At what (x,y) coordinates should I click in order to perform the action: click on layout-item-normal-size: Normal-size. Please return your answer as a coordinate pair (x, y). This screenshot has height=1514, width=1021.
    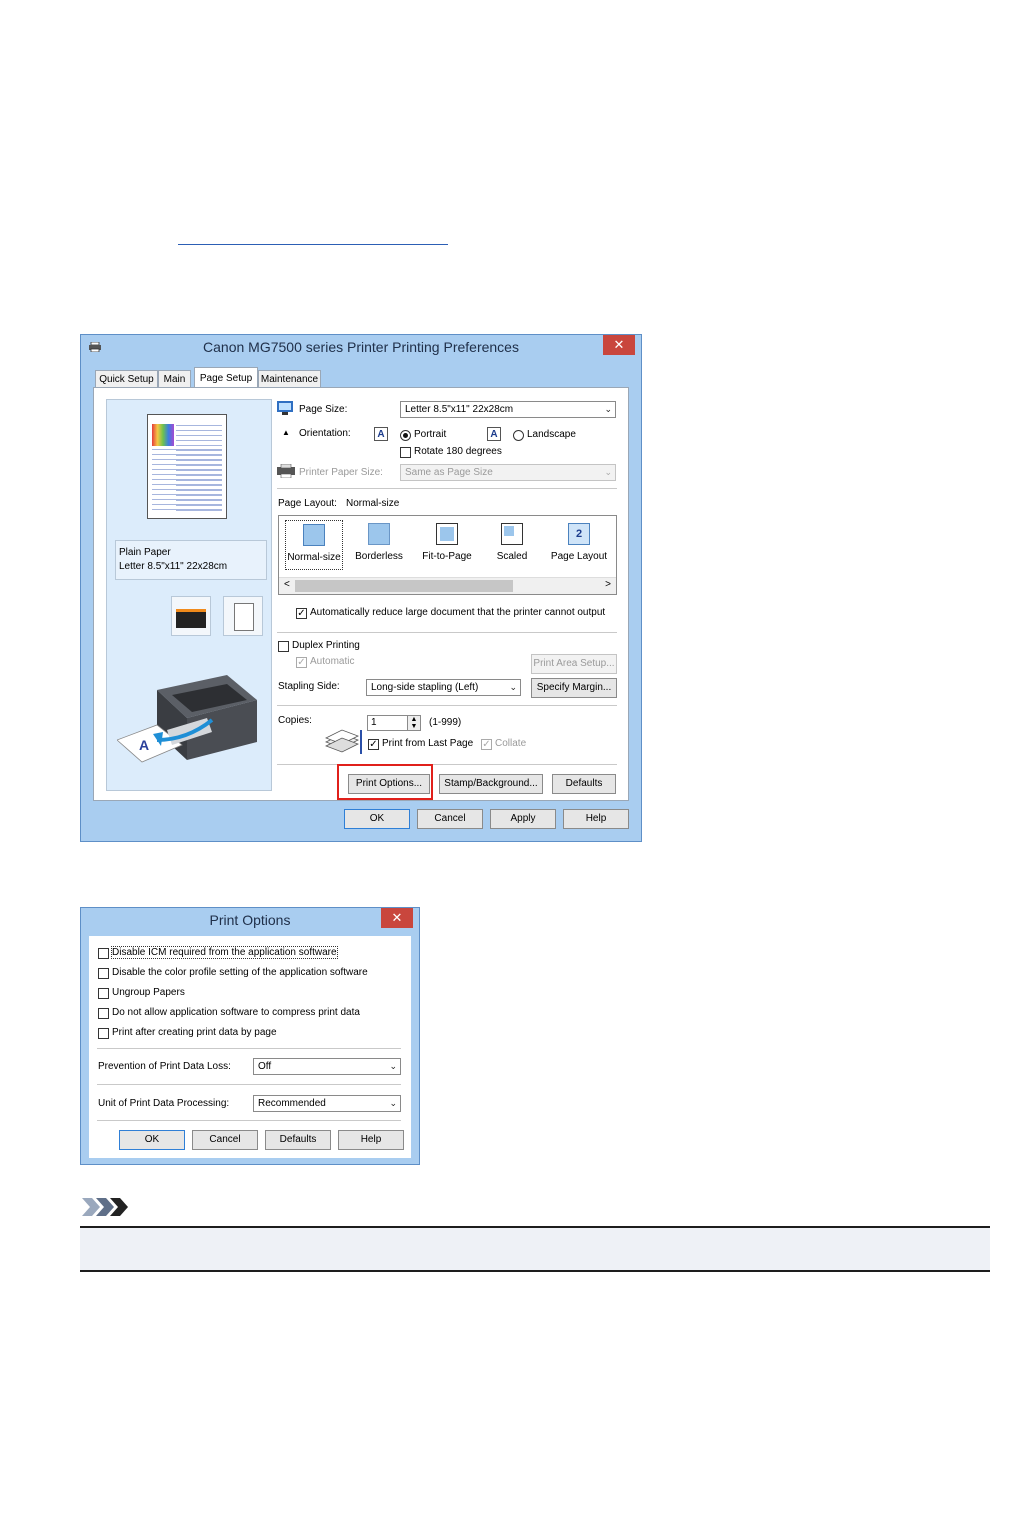
    Looking at the image, I should click on (314, 545).